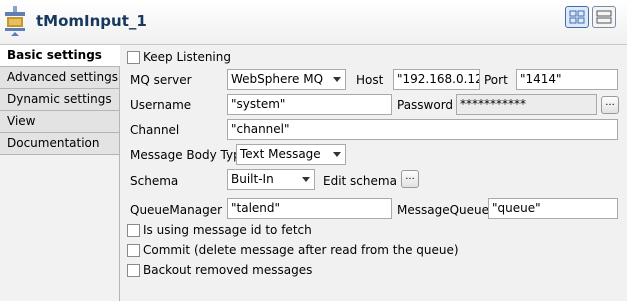 Image resolution: width=627 pixels, height=301 pixels. What do you see at coordinates (133, 250) in the screenshot?
I see `commit-checkbox` at bounding box center [133, 250].